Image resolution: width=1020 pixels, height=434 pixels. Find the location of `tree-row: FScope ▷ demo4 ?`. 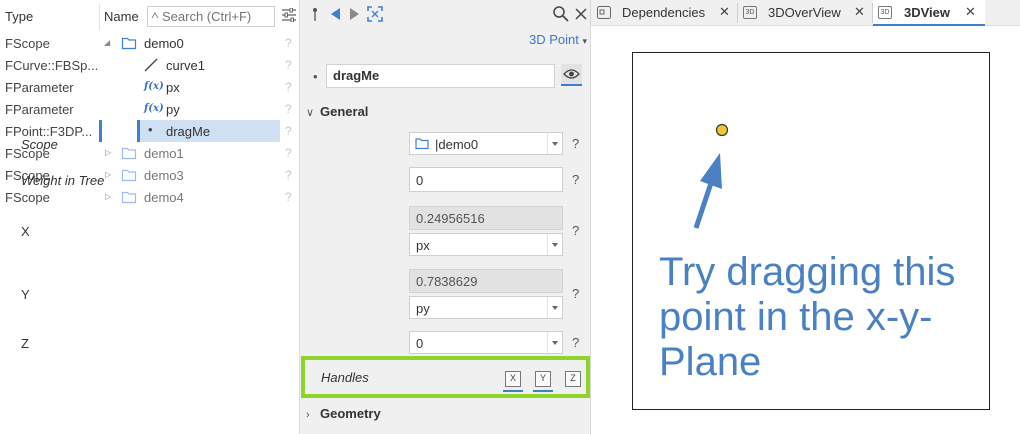

tree-row: FScope ▷ demo4 ? is located at coordinates (150, 197).